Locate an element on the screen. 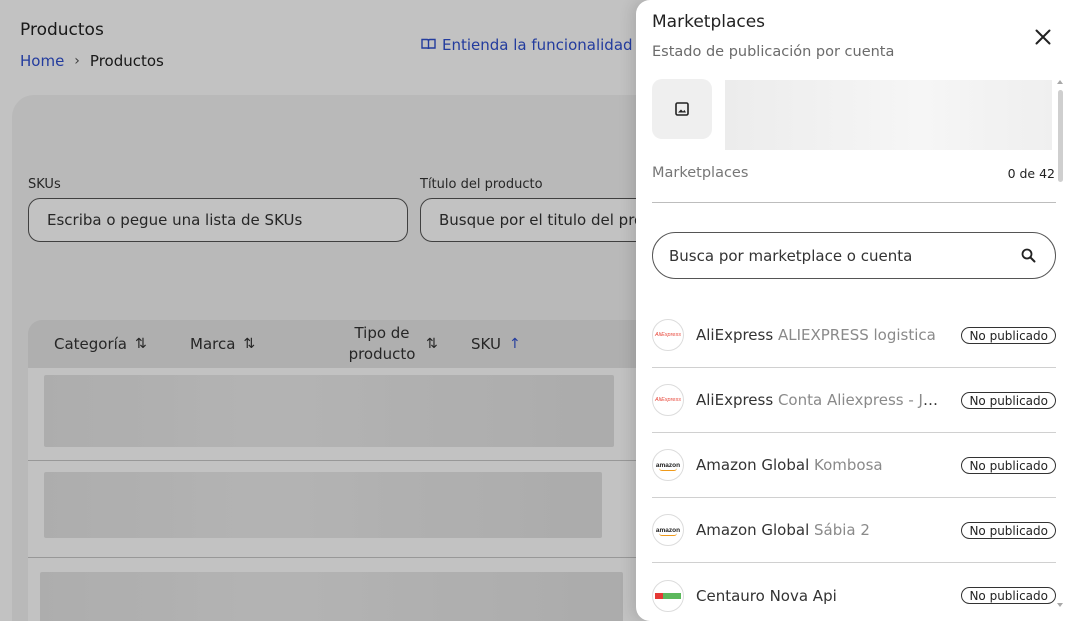 This screenshot has width=1081, height=621. drawer-title: Marketplaces is located at coordinates (709, 22).